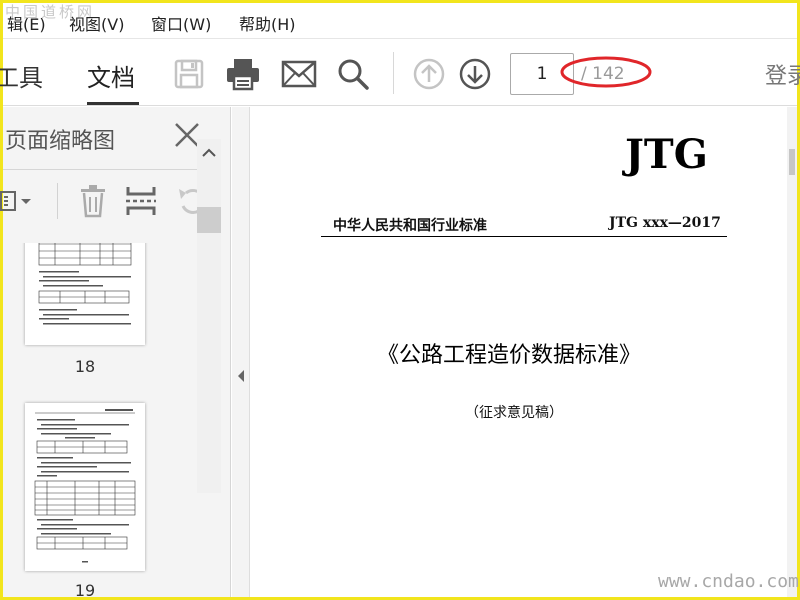 This screenshot has height=600, width=800. Describe the element at coordinates (792, 162) in the screenshot. I see `document-scrollbar-thumb` at that location.